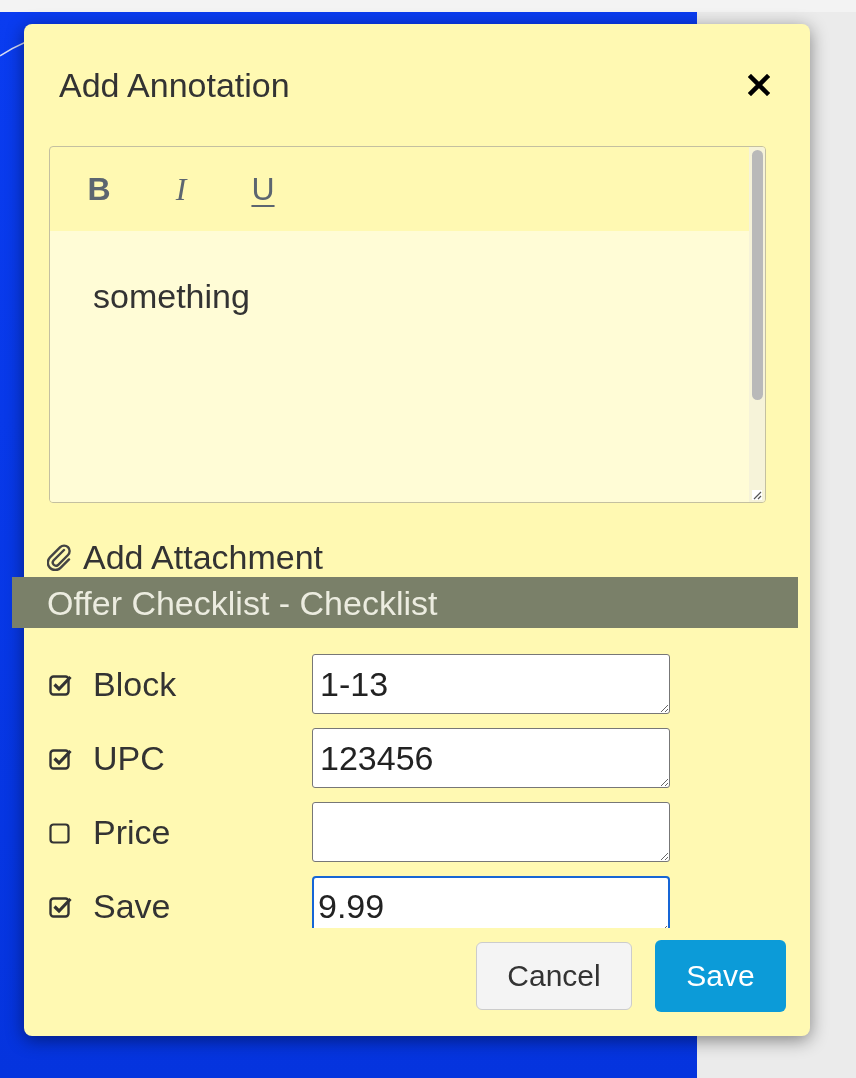  What do you see at coordinates (174, 85) in the screenshot?
I see `dialog-title: Add Annotation` at bounding box center [174, 85].